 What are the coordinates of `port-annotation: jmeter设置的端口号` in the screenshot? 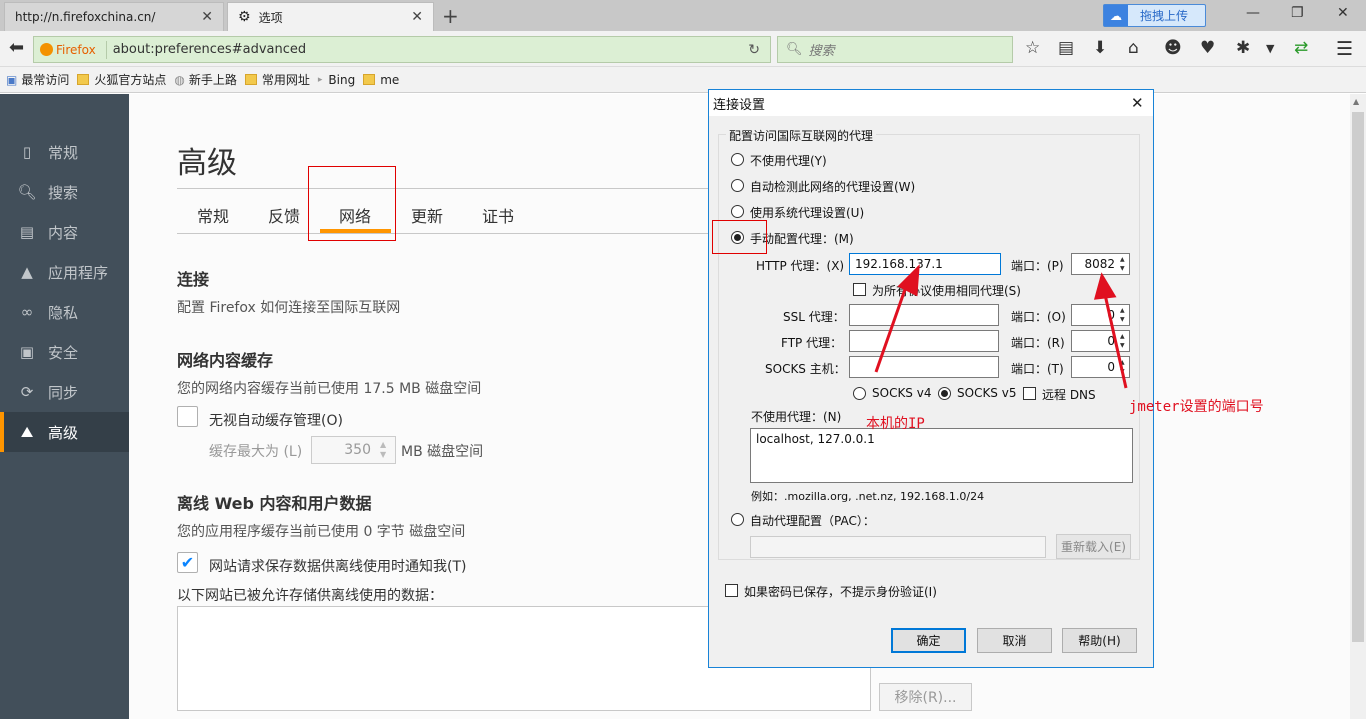 It's located at (1196, 407).